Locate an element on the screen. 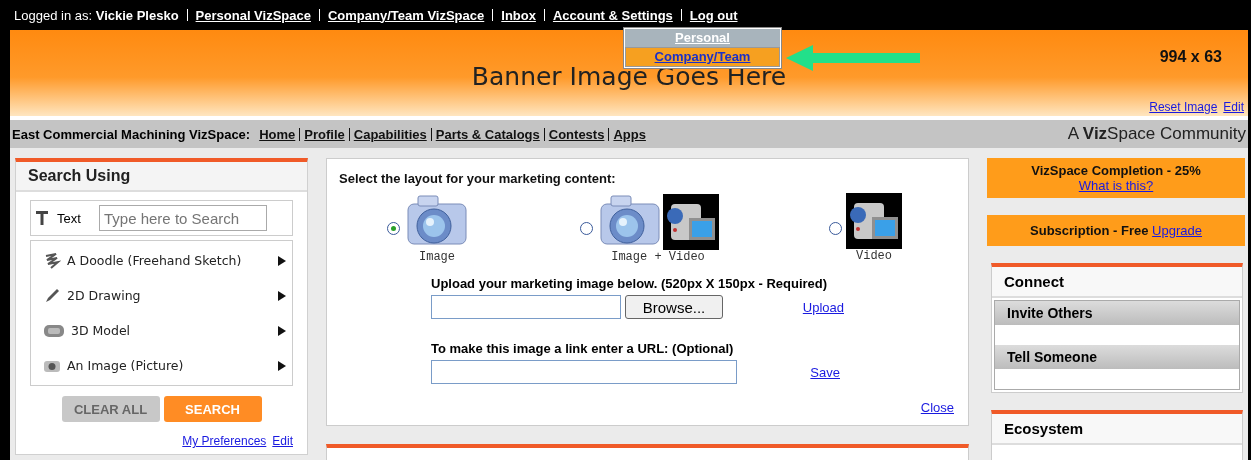 Image resolution: width=1251 pixels, height=460 pixels. file-field is located at coordinates (526, 307).